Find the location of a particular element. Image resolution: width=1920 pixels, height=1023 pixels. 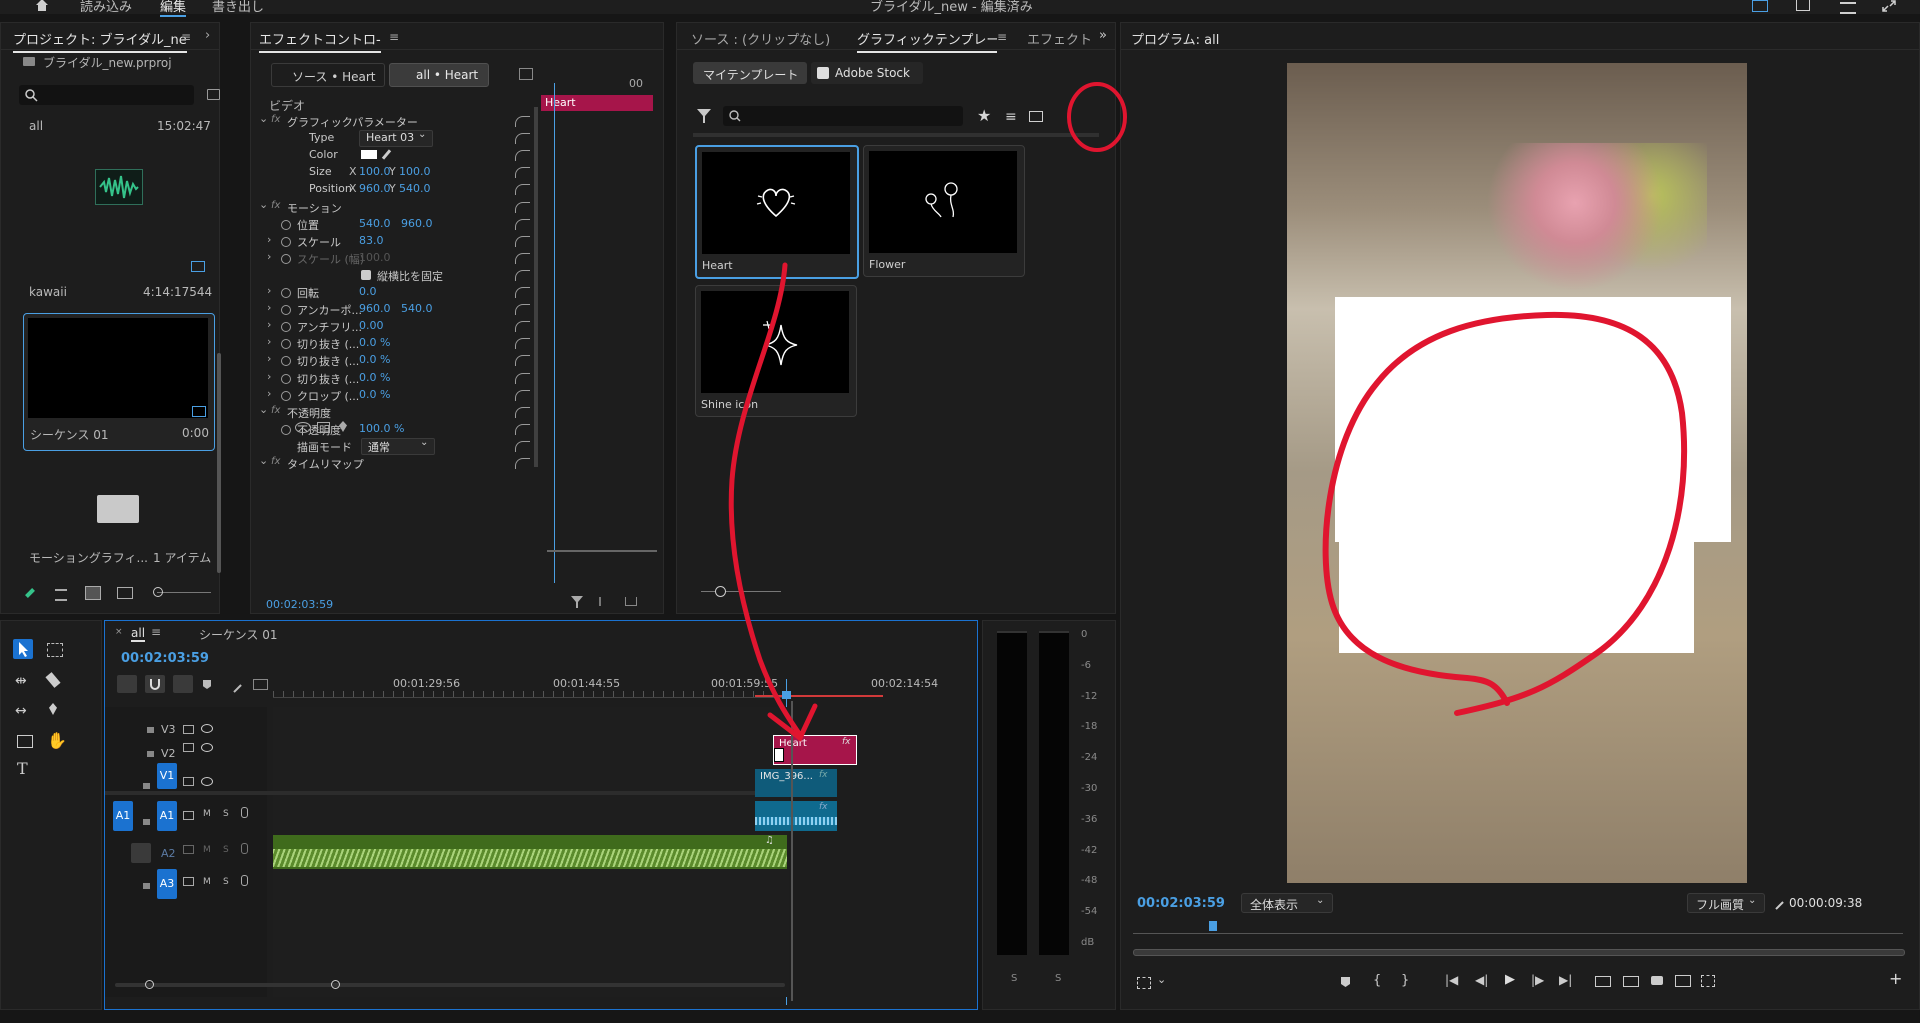

mute-button: M is located at coordinates (207, 850).